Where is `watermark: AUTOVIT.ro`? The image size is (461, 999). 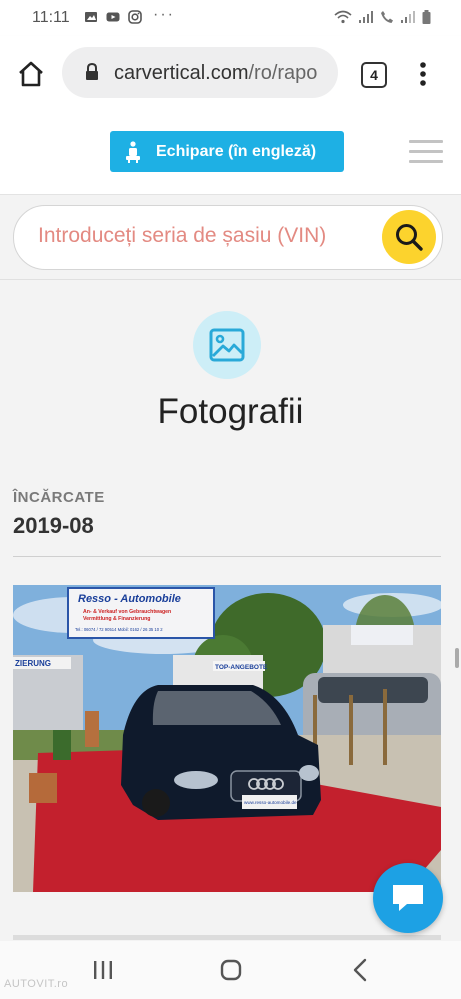
watermark: AUTOVIT.ro is located at coordinates (36, 984).